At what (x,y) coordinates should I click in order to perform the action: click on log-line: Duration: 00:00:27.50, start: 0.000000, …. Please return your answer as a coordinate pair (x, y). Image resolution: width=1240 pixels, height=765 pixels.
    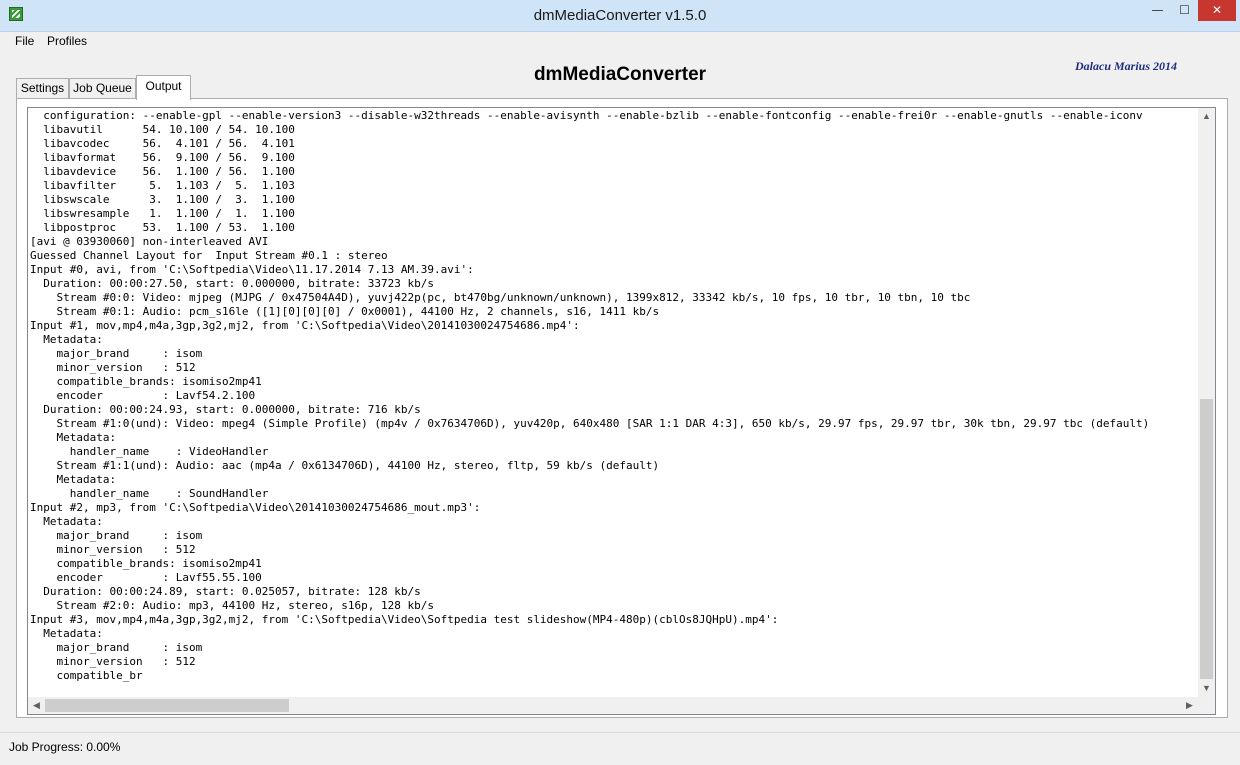
    Looking at the image, I should click on (232, 283).